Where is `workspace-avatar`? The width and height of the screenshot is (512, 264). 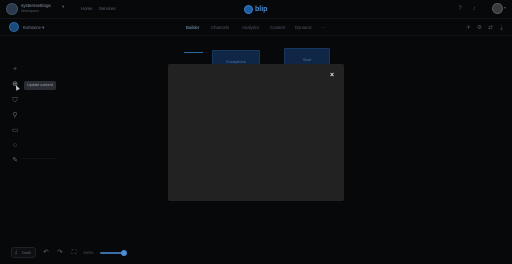 workspace-avatar is located at coordinates (12, 9).